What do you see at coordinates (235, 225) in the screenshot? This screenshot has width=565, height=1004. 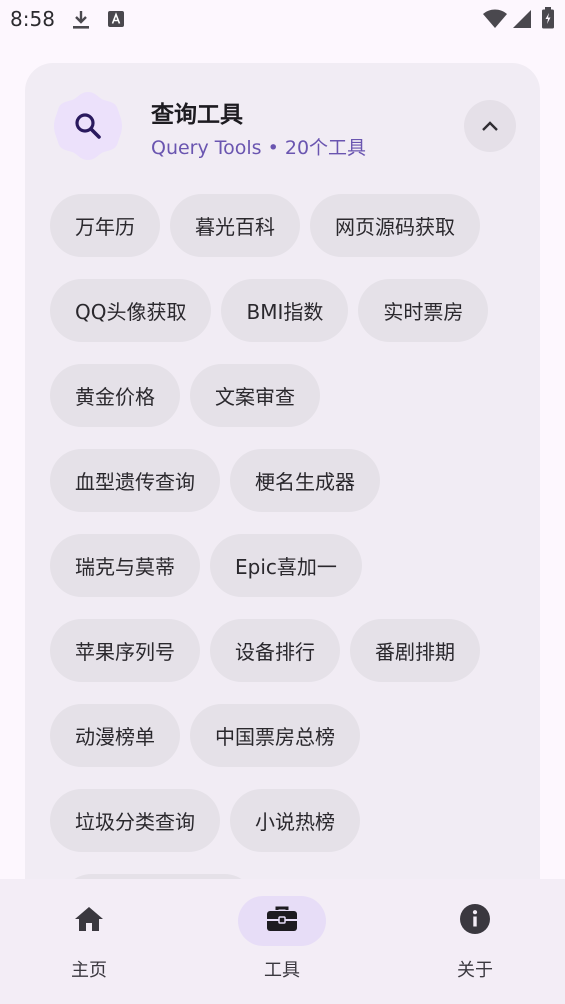 I see `tool-chip: 暮光百科` at bounding box center [235, 225].